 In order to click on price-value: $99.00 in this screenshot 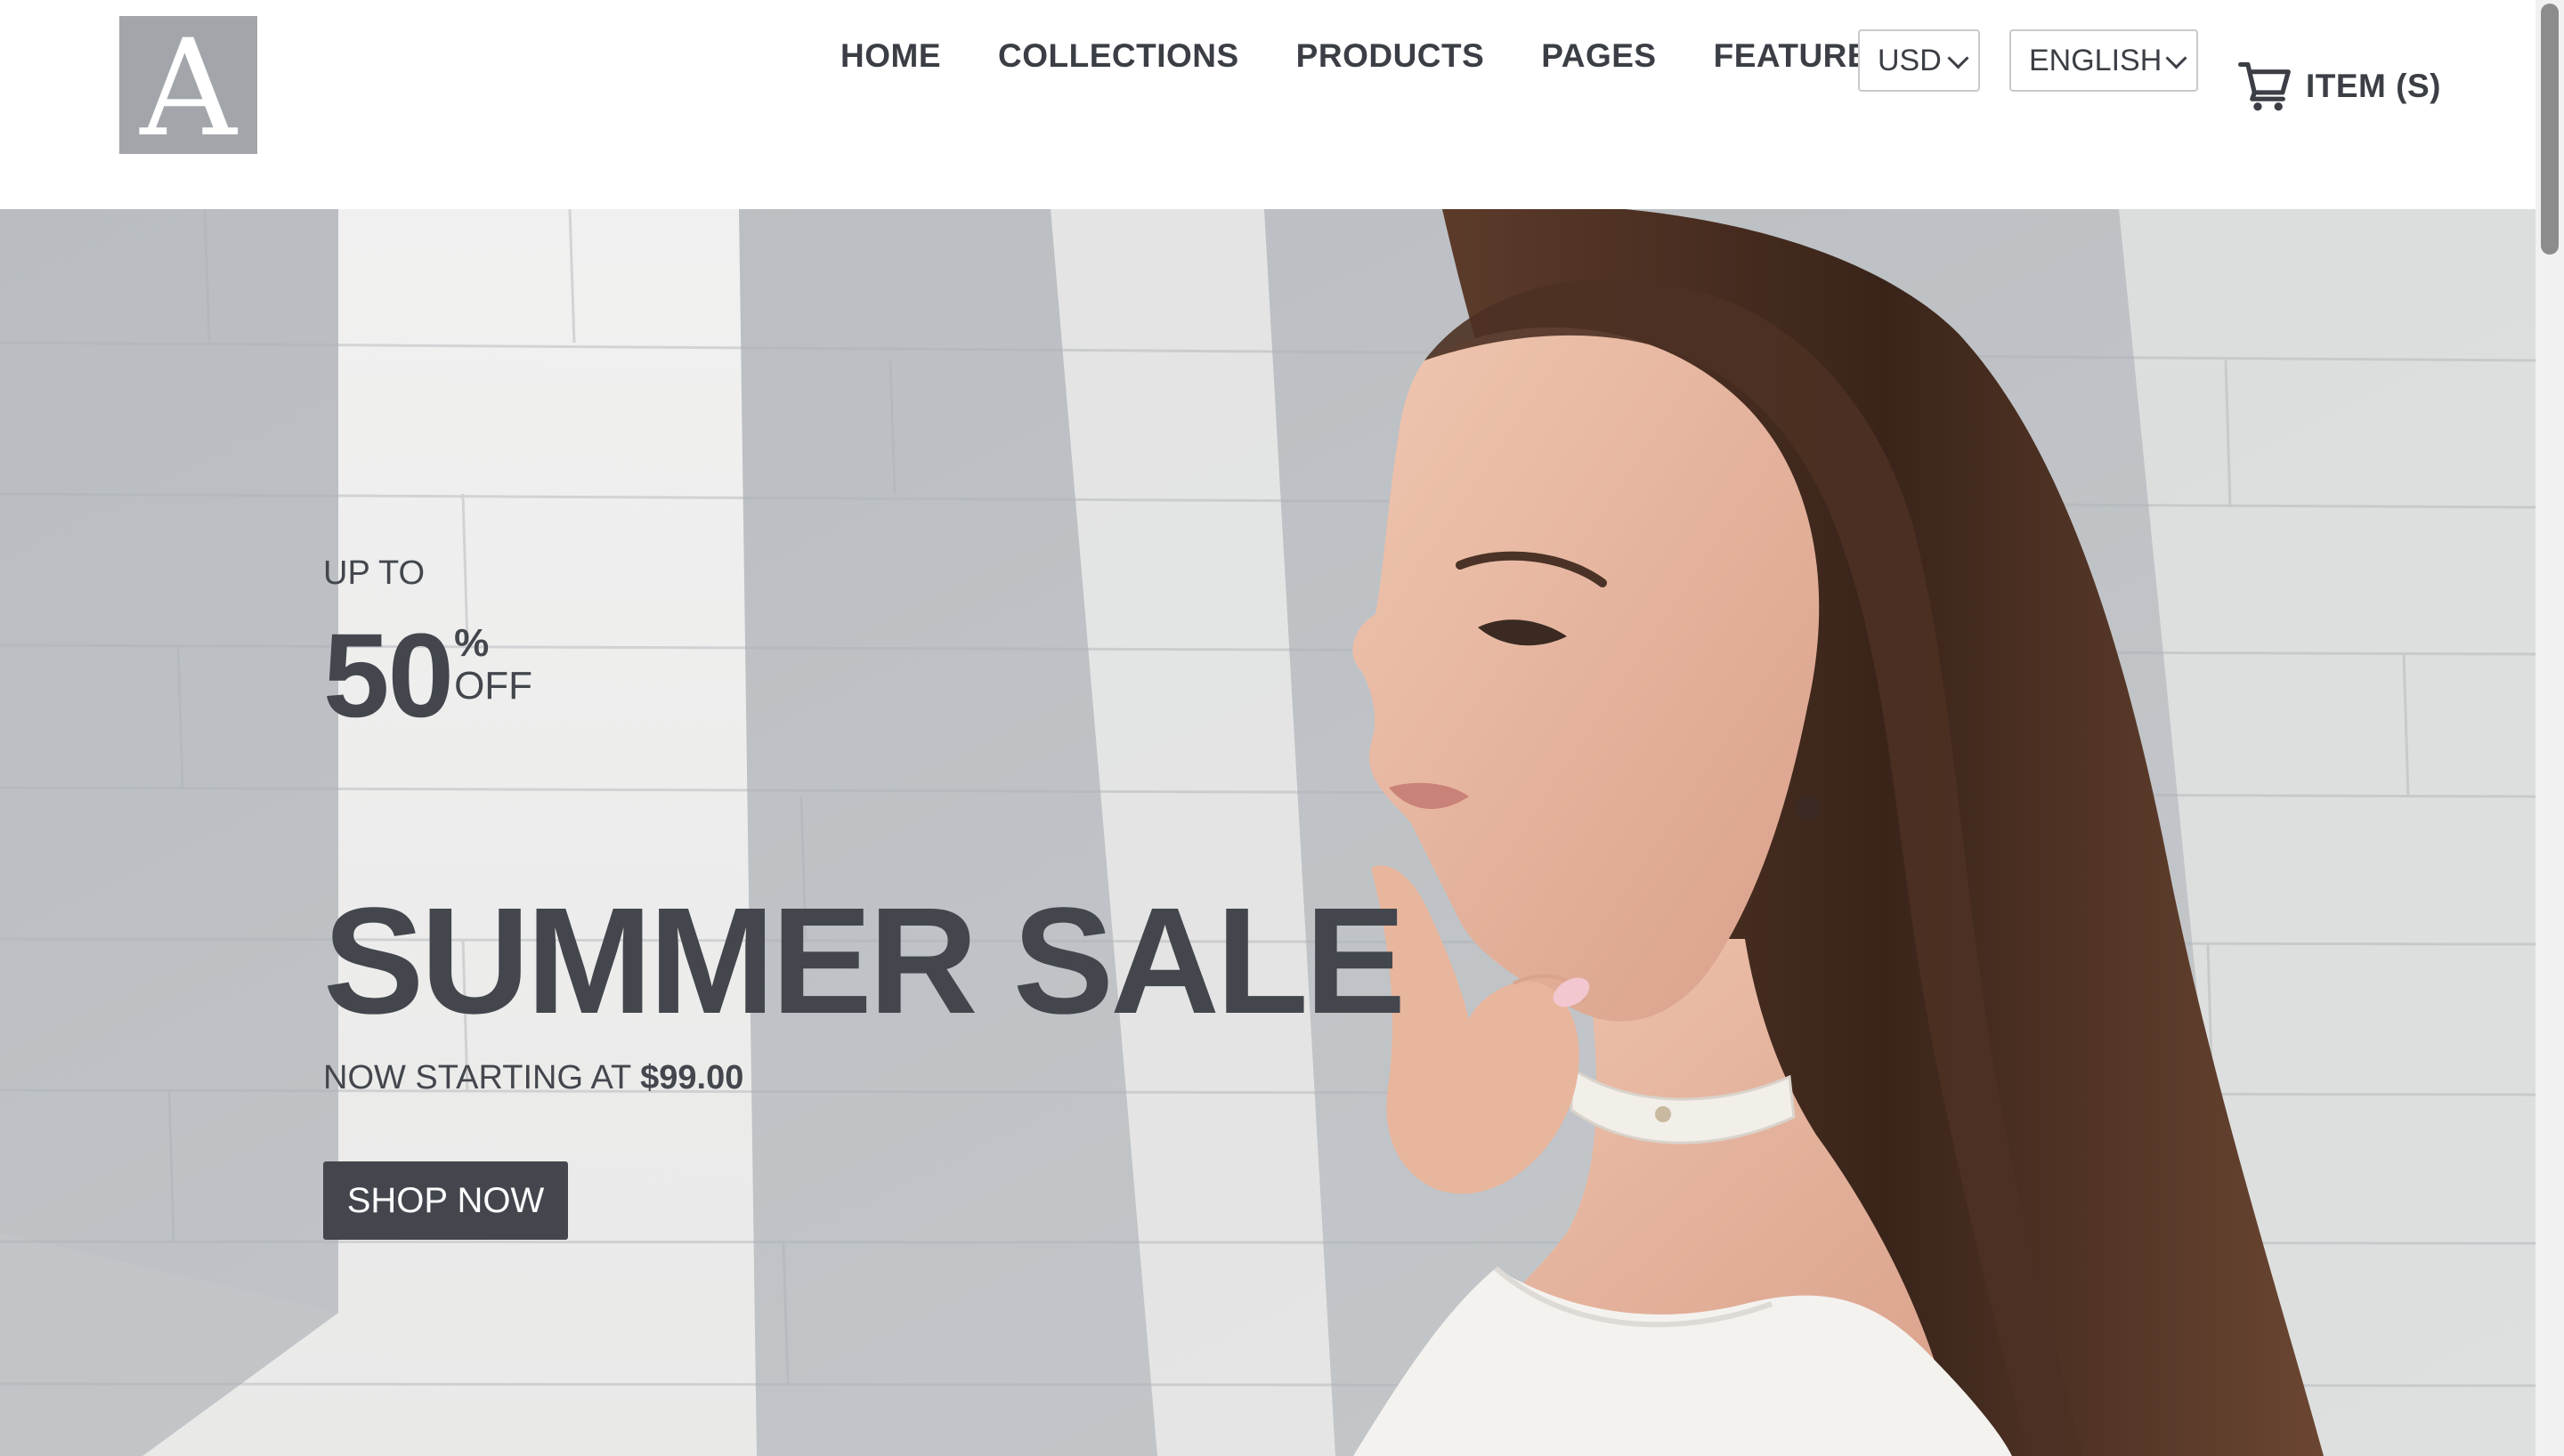, I will do `click(692, 1077)`.